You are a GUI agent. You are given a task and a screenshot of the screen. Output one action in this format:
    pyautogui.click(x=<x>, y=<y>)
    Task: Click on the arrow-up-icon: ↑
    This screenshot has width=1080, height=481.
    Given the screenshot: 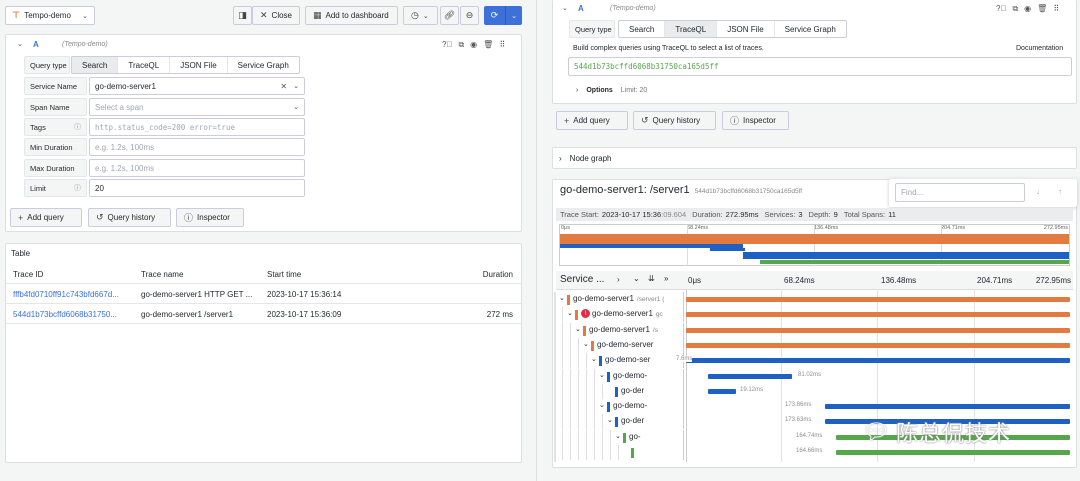 What is the action you would take?
    pyautogui.click(x=1060, y=191)
    